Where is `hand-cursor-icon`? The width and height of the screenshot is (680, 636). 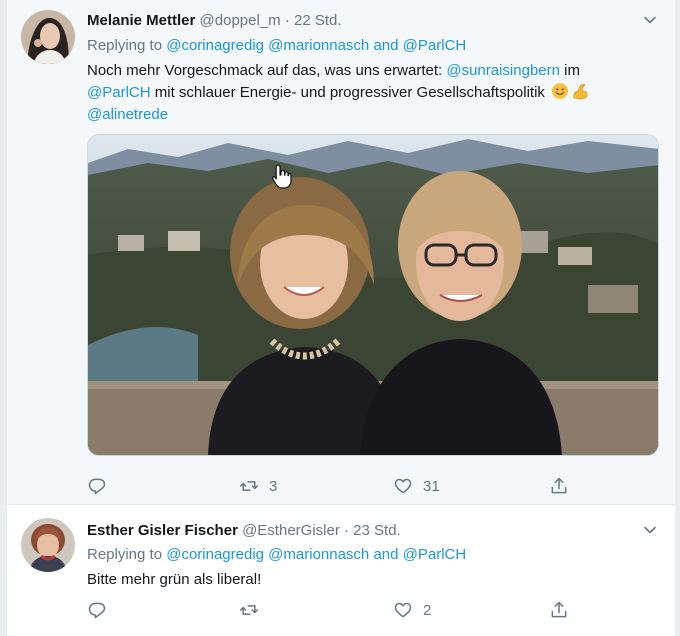 hand-cursor-icon is located at coordinates (282, 176).